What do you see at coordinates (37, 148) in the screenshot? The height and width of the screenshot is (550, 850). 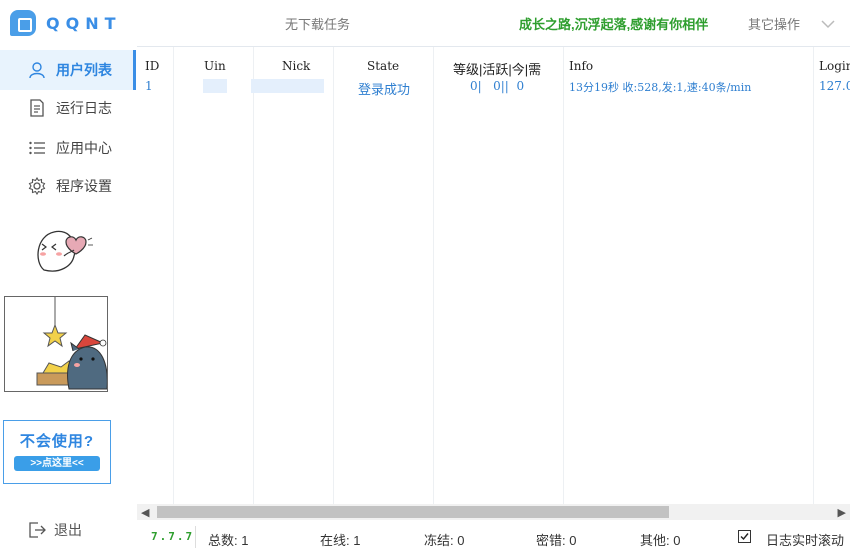 I see `list-icon` at bounding box center [37, 148].